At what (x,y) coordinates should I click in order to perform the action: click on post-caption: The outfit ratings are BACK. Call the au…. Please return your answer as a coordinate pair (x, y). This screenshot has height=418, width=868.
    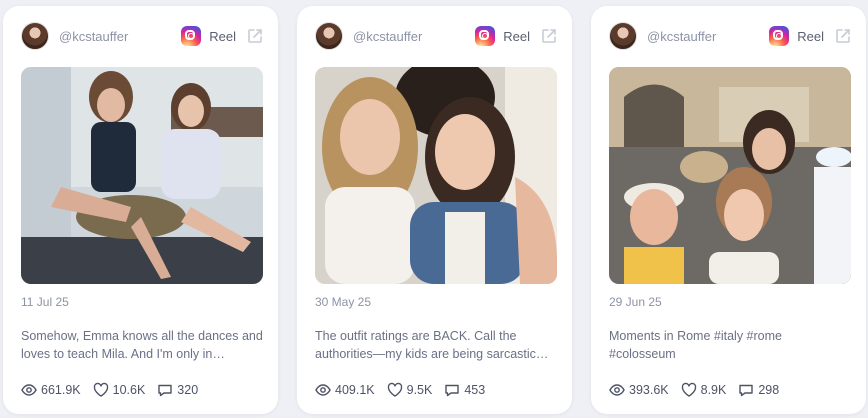
    Looking at the image, I should click on (432, 345).